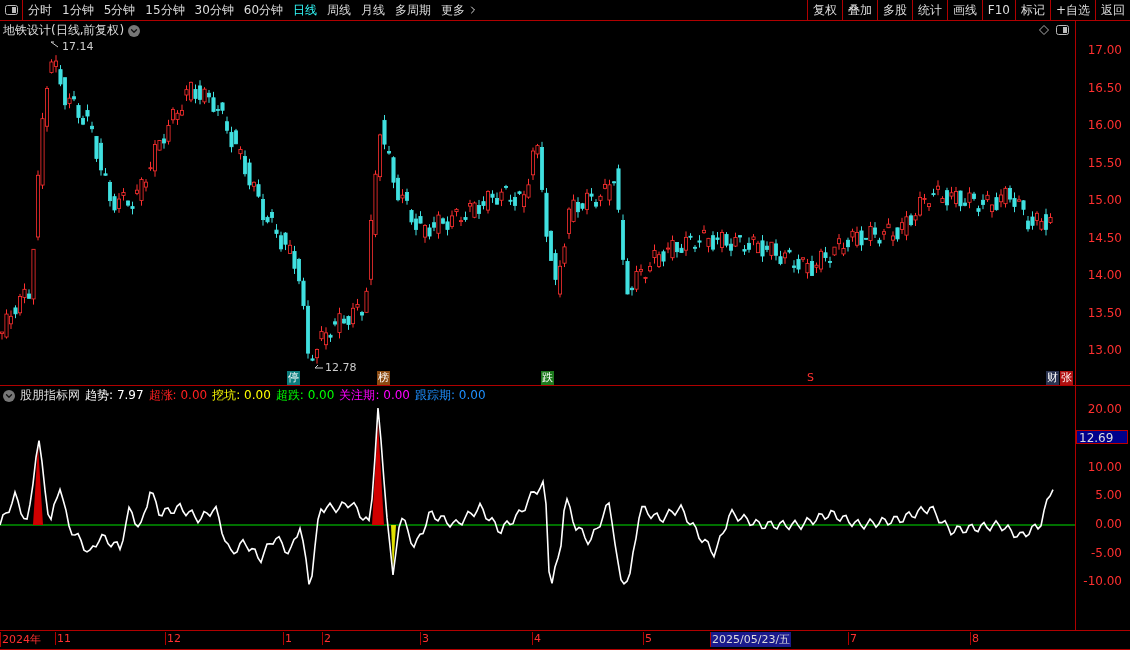 Image resolution: width=1130 pixels, height=650 pixels. I want to click on event-marker: 张, so click(1066, 378).